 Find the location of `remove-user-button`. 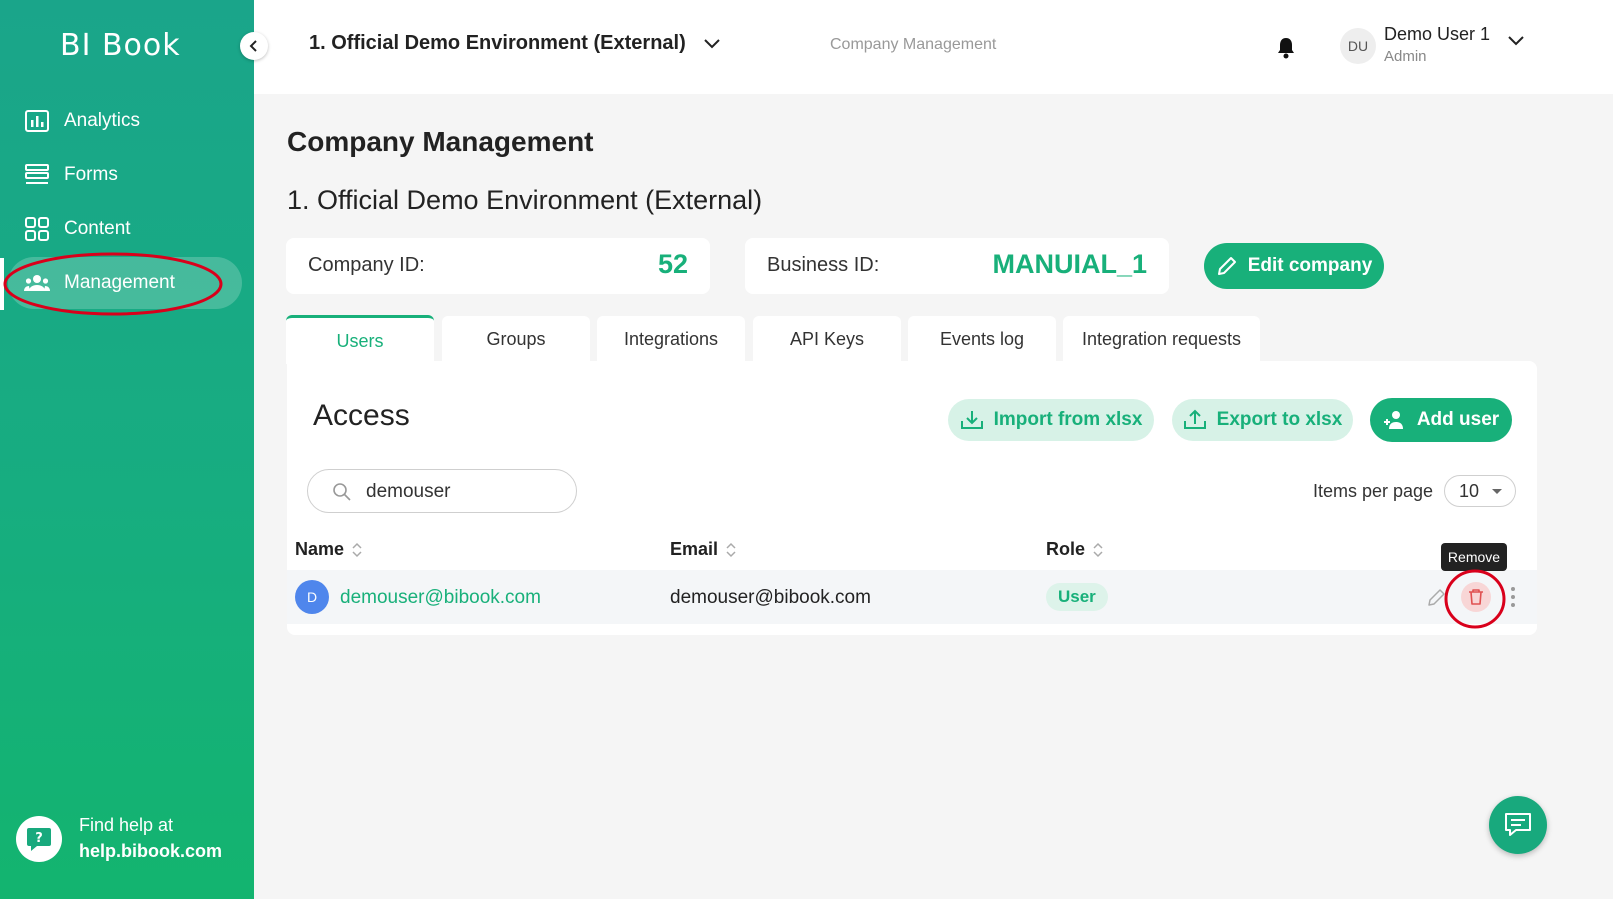

remove-user-button is located at coordinates (1476, 597).